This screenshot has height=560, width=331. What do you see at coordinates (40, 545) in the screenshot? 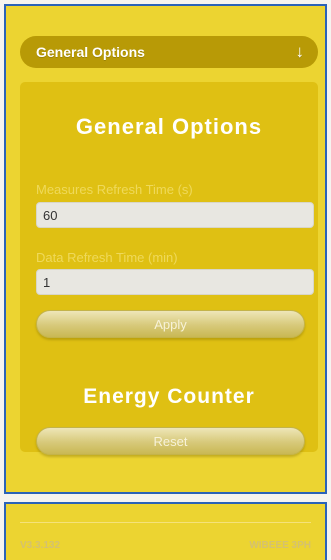
I see `version-label: V3.3.132` at bounding box center [40, 545].